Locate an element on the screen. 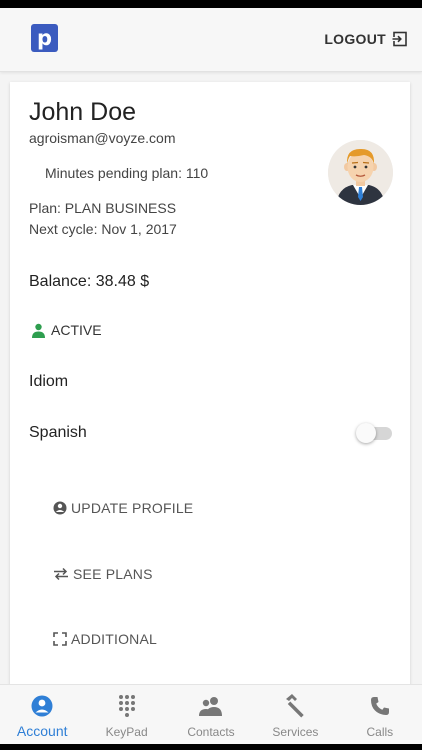 This screenshot has height=750, width=422. swap-arrows-icon is located at coordinates (61, 574).